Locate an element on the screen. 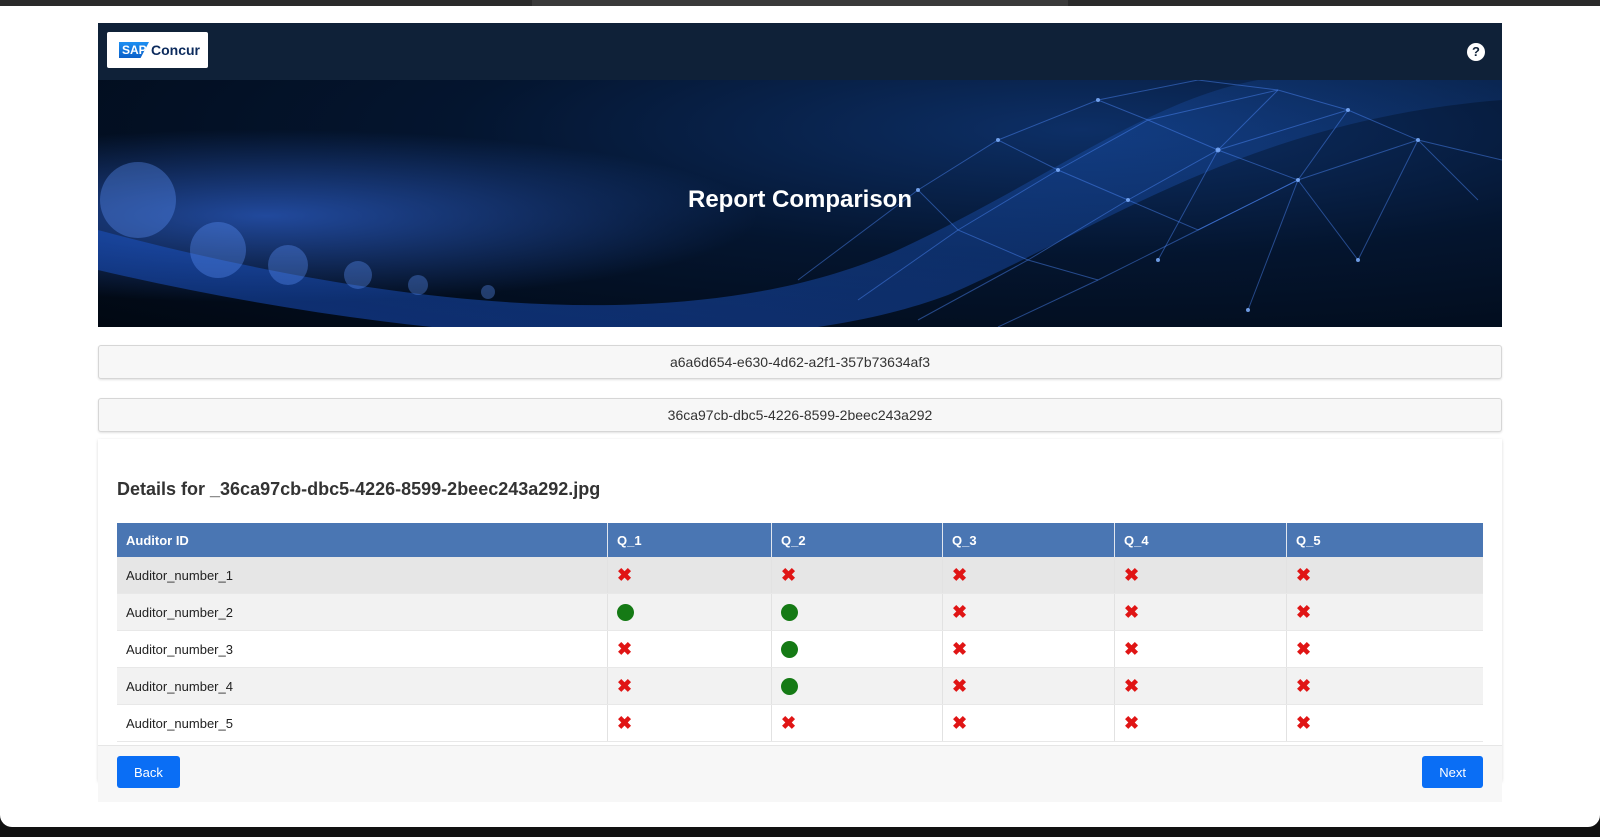 The image size is (1600, 837). report-id-bar-1: a6a6d654-e630-4d62-a2f1-357b73634af3 is located at coordinates (800, 362).